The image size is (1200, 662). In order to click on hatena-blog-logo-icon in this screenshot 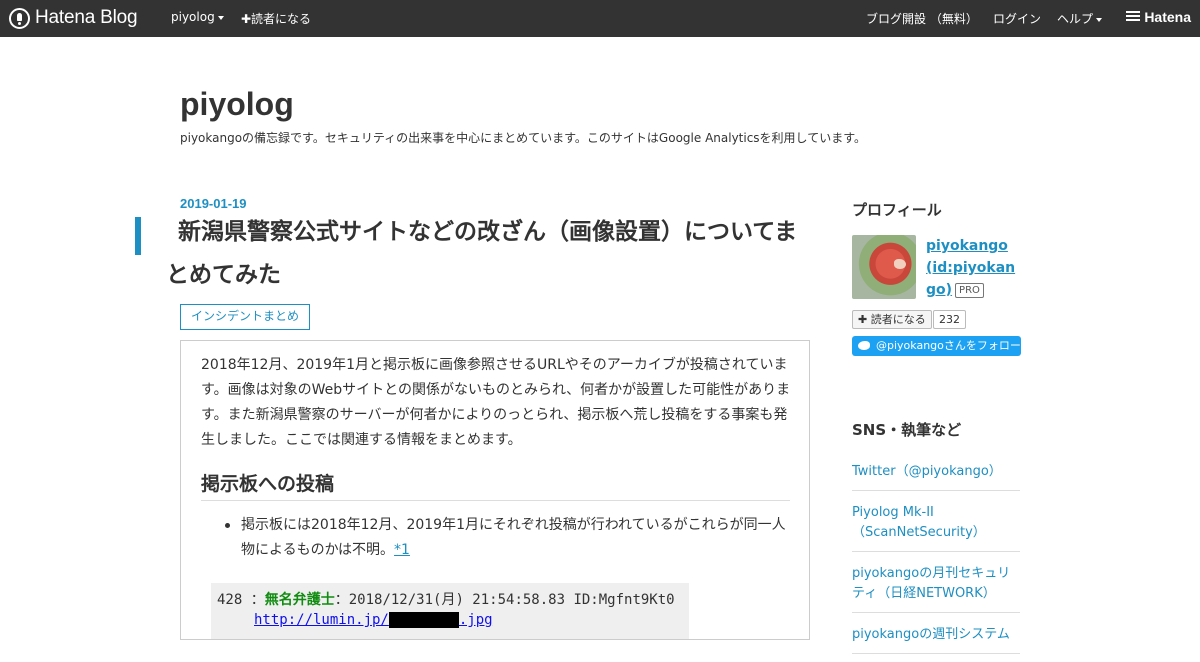, I will do `click(19, 18)`.